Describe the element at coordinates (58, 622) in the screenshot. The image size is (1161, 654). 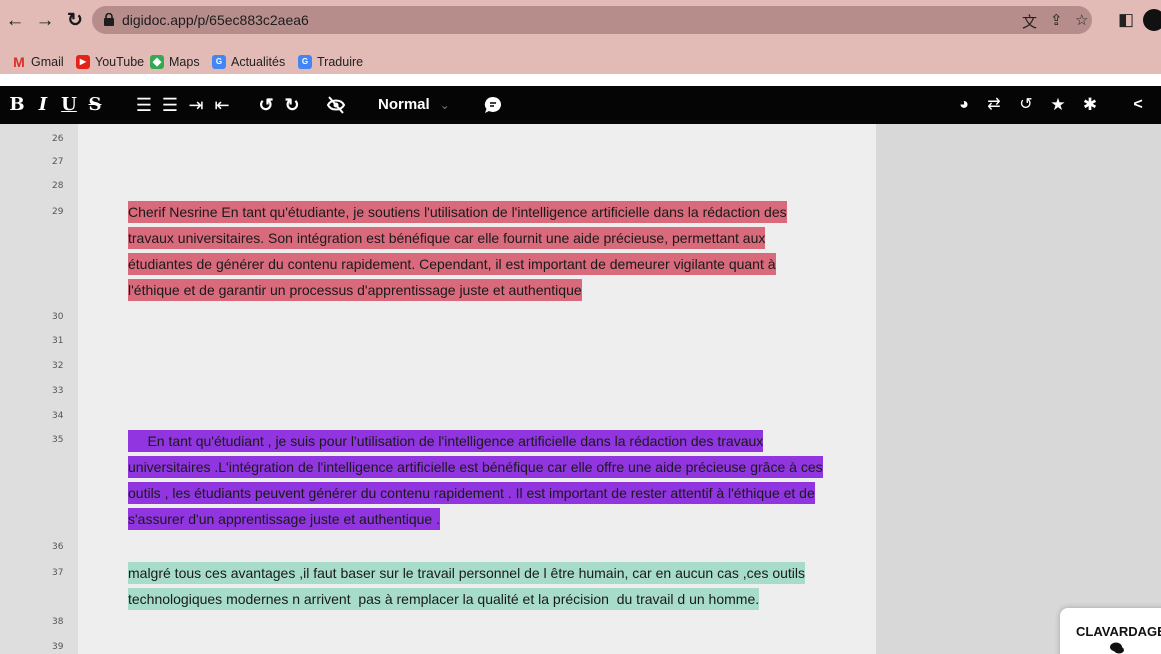
I see `line-number: 38` at that location.